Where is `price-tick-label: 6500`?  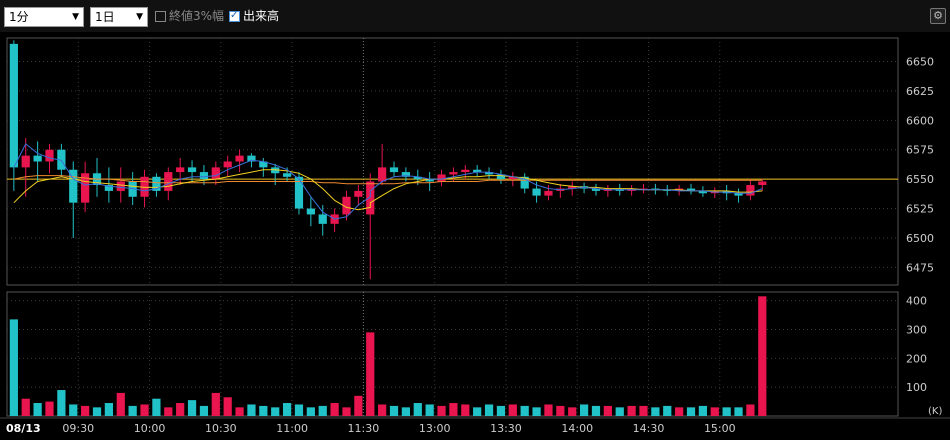 price-tick-label: 6500 is located at coordinates (920, 238).